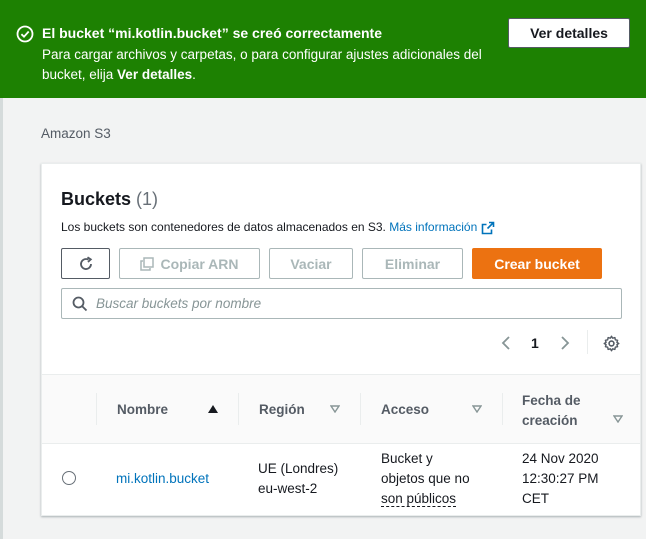 The height and width of the screenshot is (539, 646). Describe the element at coordinates (1, 318) in the screenshot. I see `navigation-rail` at that location.